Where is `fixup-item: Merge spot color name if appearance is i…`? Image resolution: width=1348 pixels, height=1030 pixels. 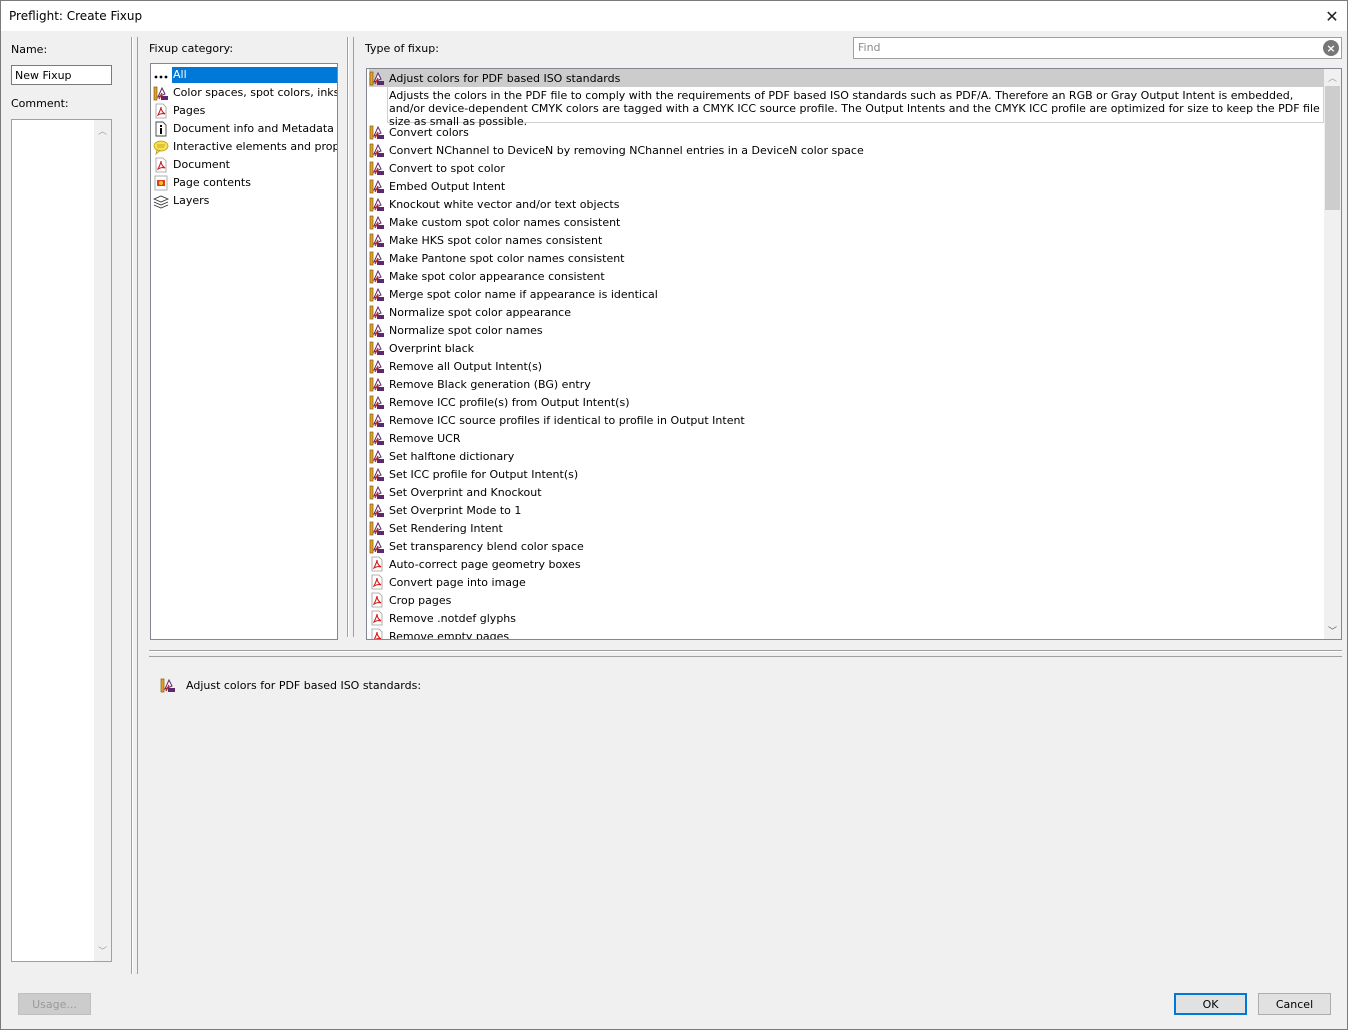
fixup-item: Merge spot color name if appearance is i… is located at coordinates (847, 294).